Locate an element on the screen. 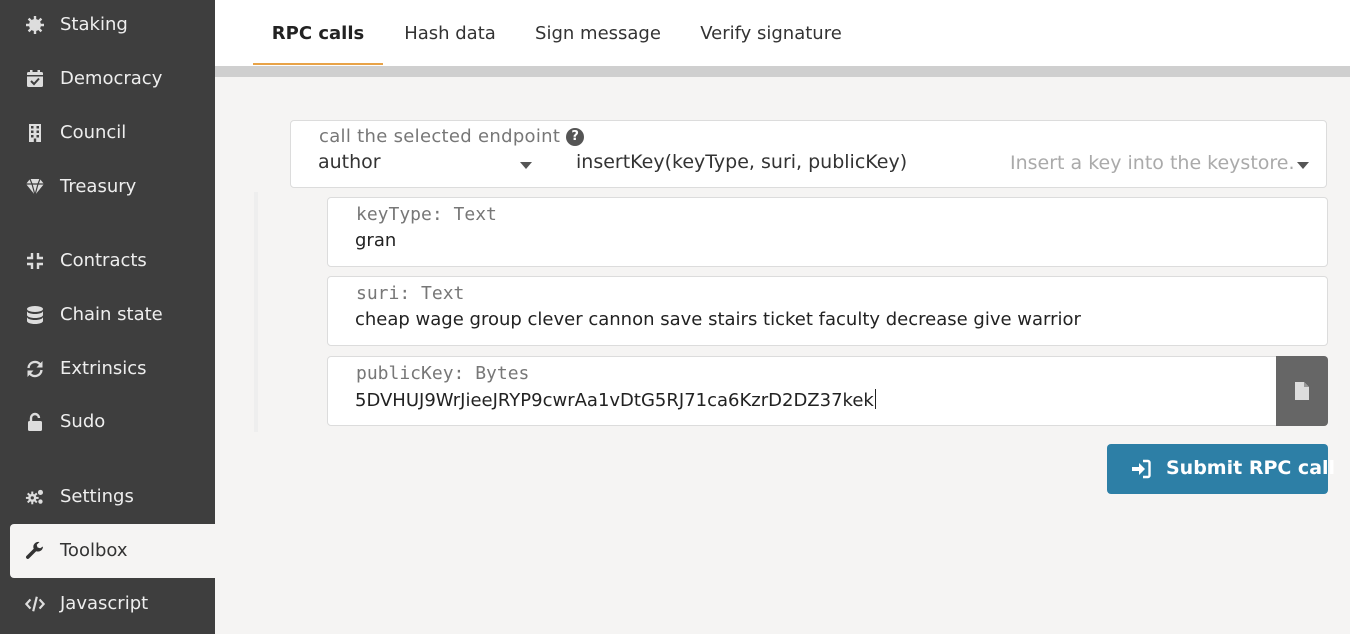  method-description: Insert a key into the keystore. is located at coordinates (1152, 163).